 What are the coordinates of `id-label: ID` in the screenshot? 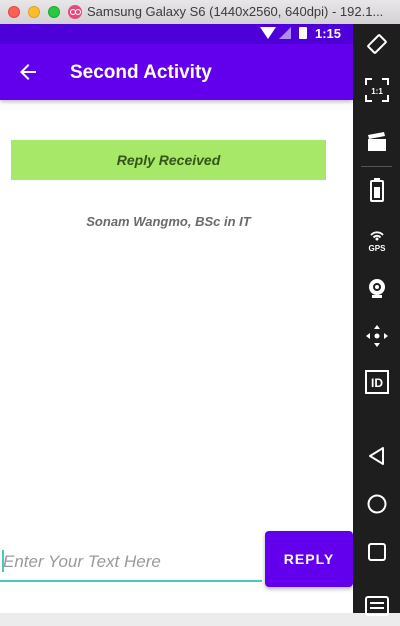 It's located at (377, 383).